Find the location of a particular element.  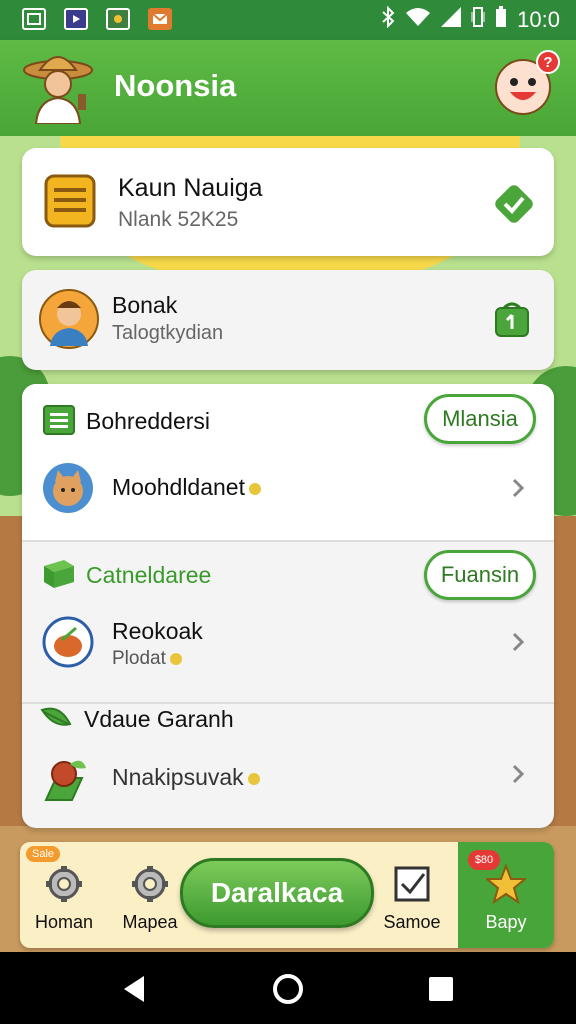

mlansia-button: Mlansia is located at coordinates (480, 419).